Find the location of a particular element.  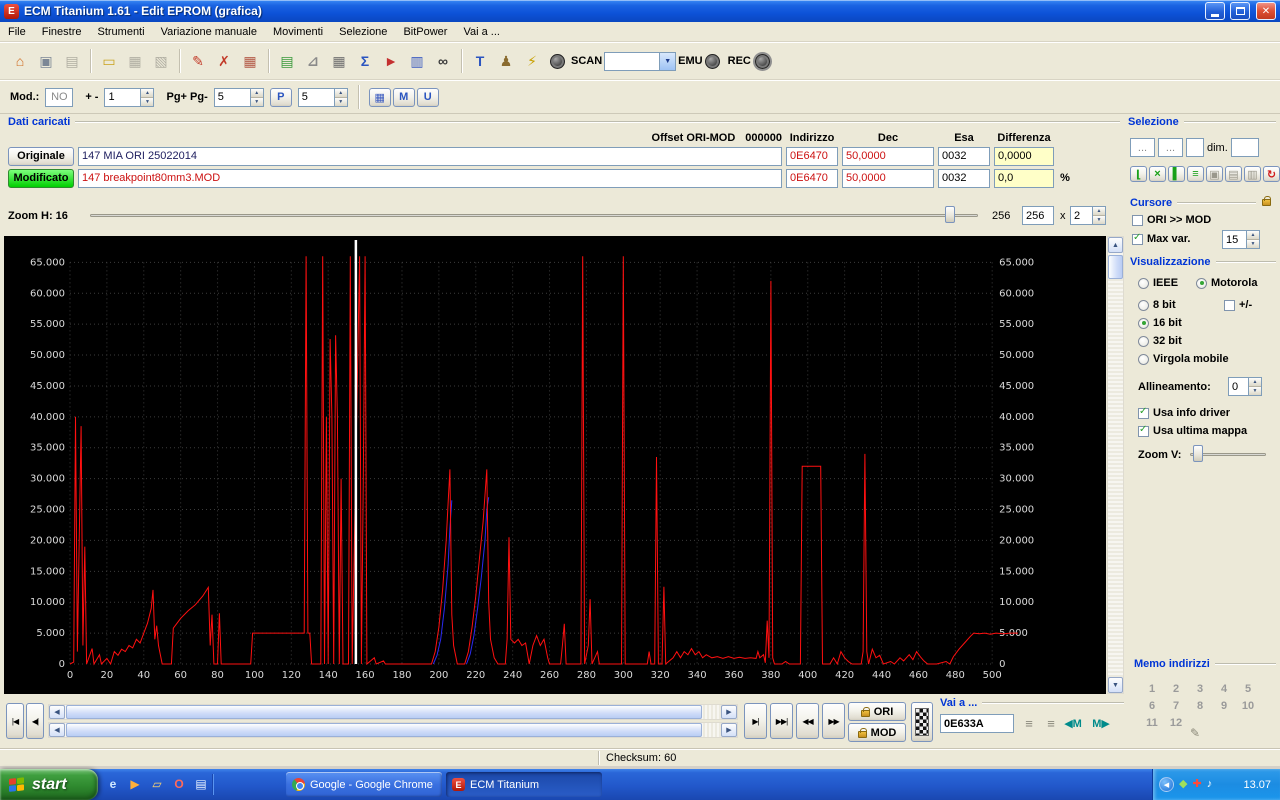

scan-knob-icon is located at coordinates (557, 61).